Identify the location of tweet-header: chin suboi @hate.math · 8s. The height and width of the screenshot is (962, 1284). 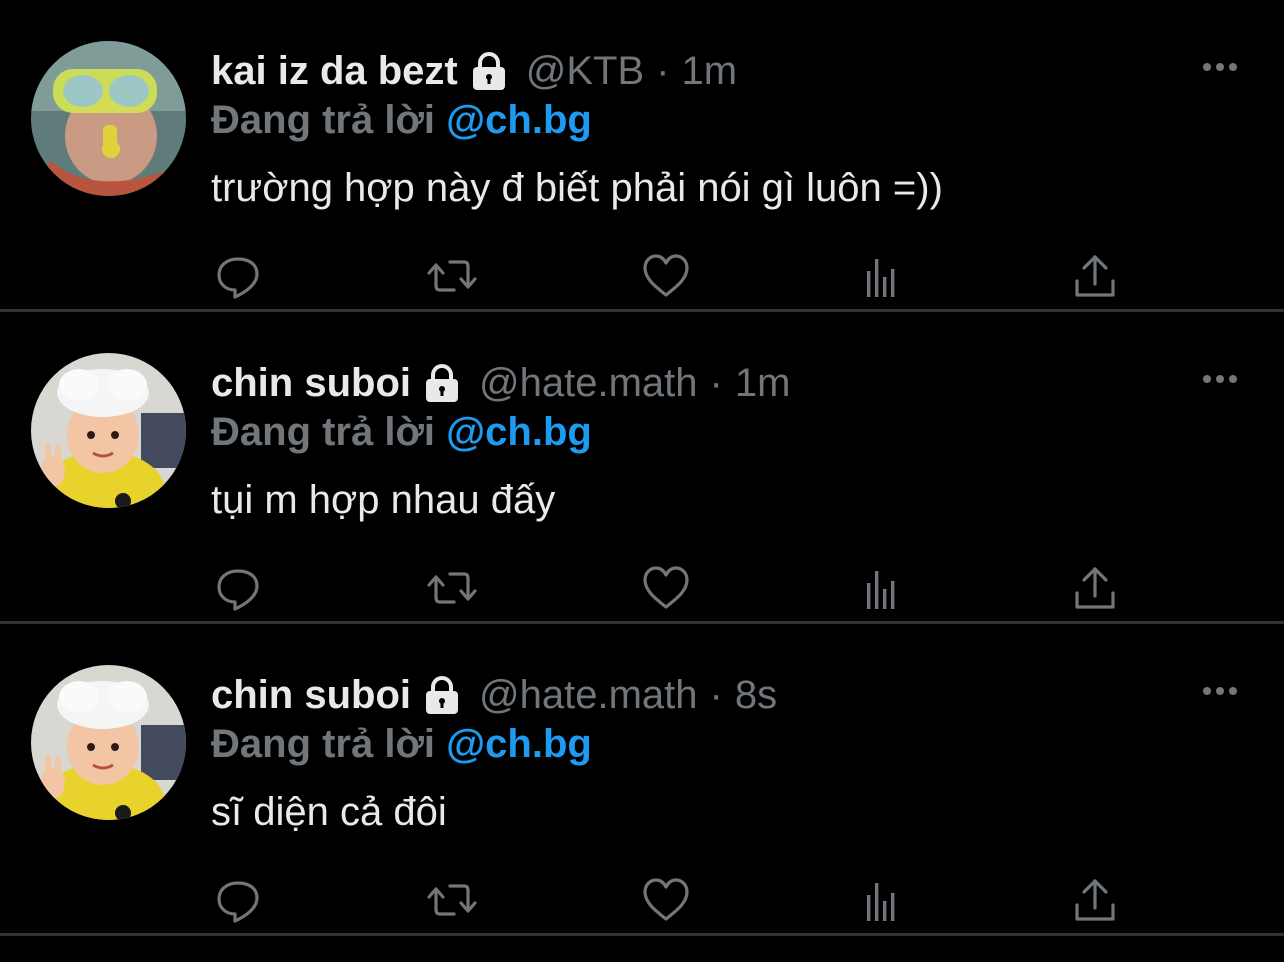
(494, 695).